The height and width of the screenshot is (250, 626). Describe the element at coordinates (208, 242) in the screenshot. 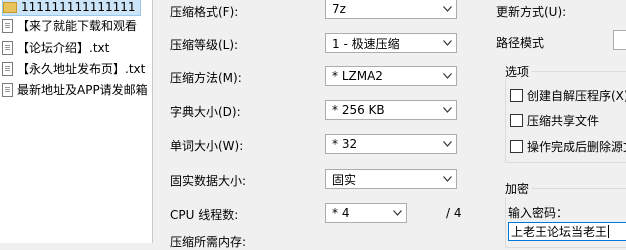

I see `memory-label: 压缩所需内存:` at that location.